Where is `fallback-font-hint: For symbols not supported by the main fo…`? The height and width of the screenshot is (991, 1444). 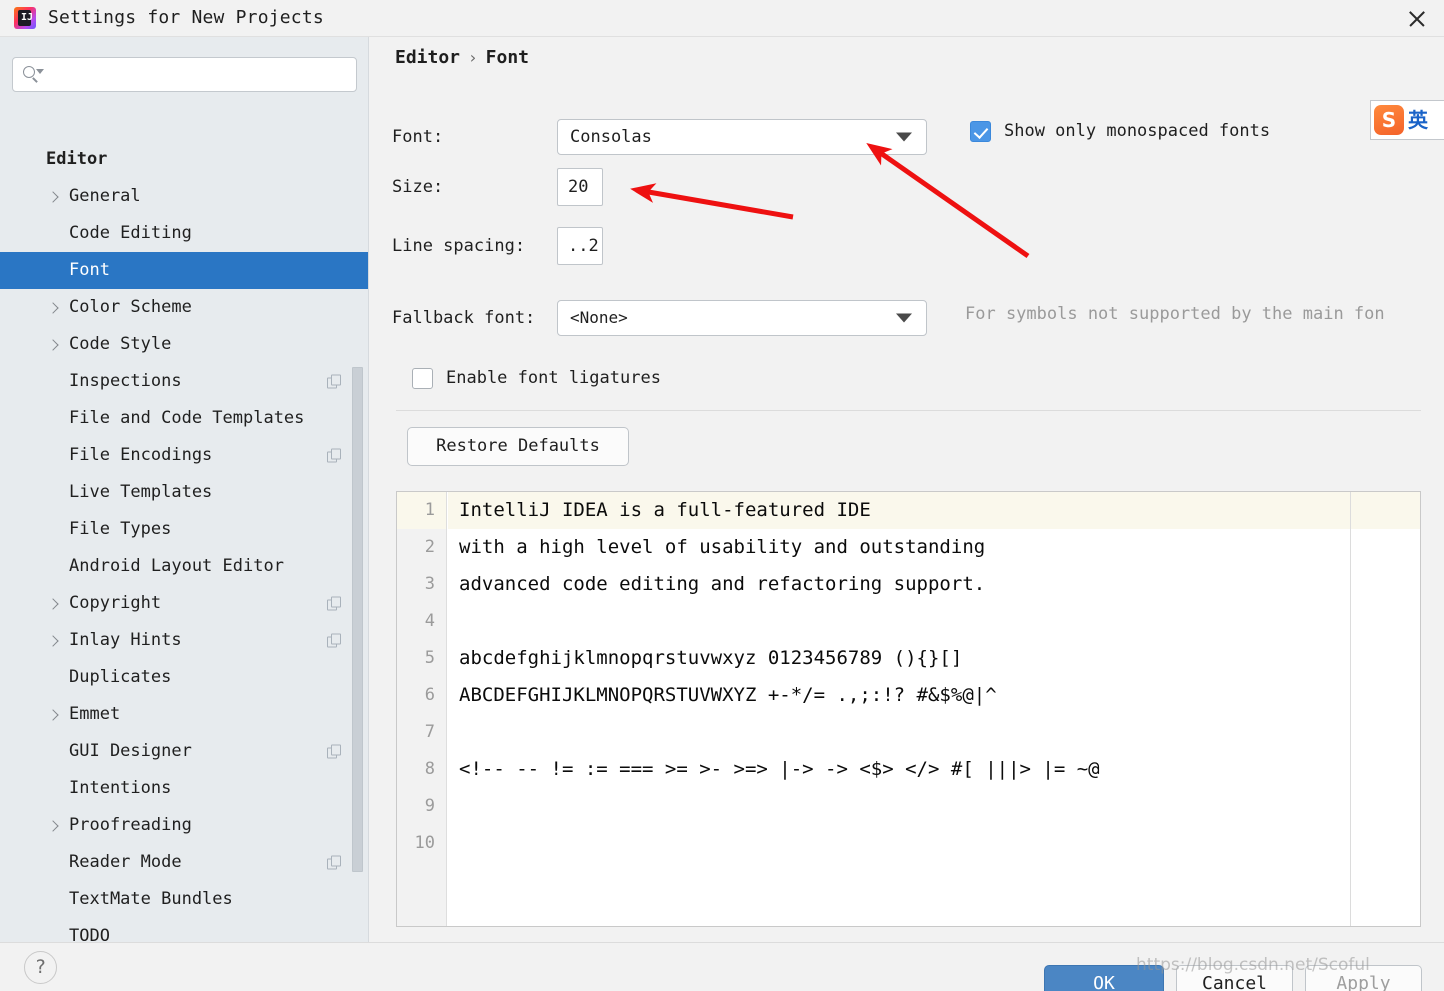 fallback-font-hint: For symbols not supported by the main fo… is located at coordinates (1175, 314).